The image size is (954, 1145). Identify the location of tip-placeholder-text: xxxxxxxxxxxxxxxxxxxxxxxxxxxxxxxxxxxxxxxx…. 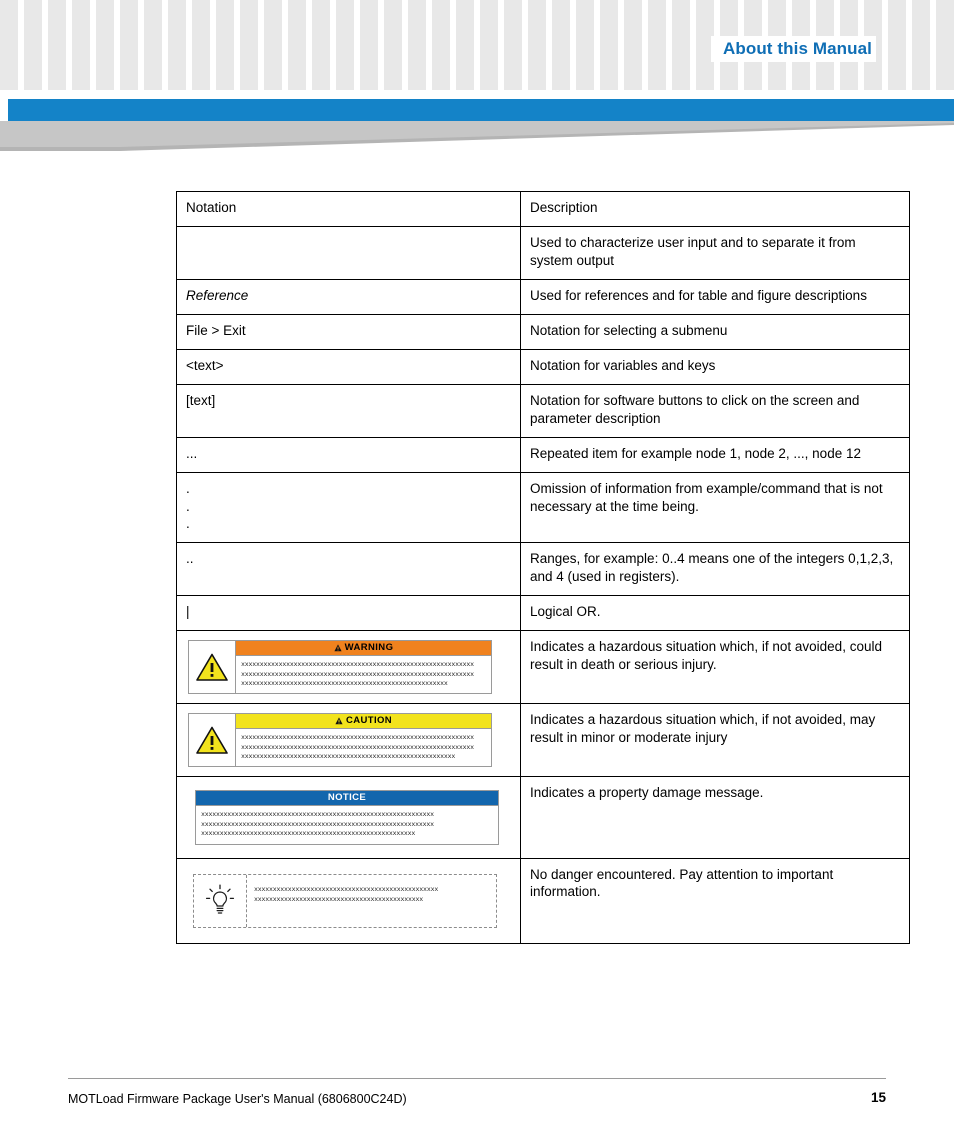
(346, 894).